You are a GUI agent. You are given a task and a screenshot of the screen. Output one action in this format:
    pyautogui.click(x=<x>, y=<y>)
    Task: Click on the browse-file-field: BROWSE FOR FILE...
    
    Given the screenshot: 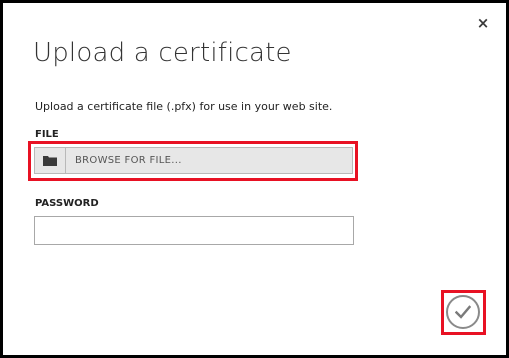 What is the action you would take?
    pyautogui.click(x=193, y=160)
    